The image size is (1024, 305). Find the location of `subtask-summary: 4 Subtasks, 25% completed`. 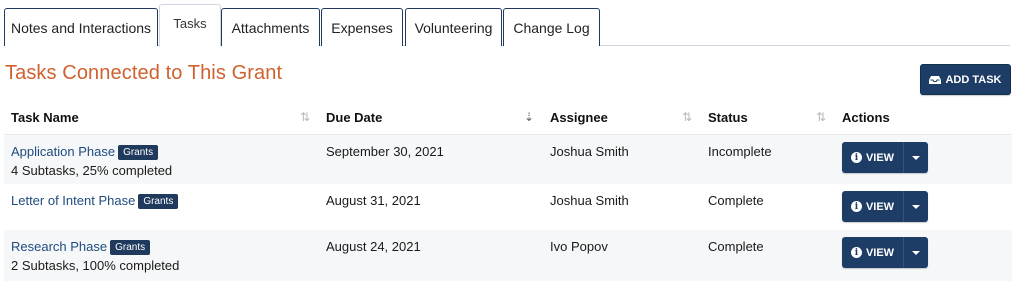

subtask-summary: 4 Subtasks, 25% completed is located at coordinates (92, 170).